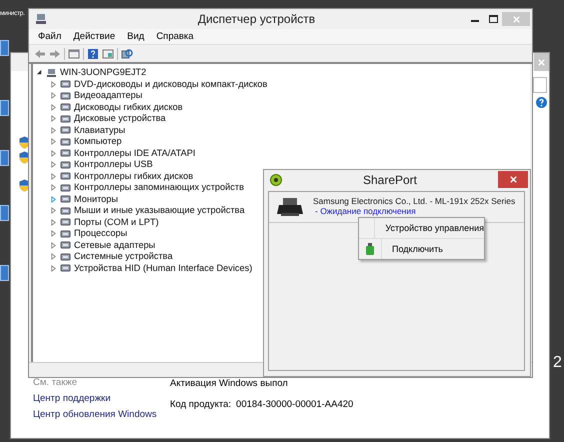 The width and height of the screenshot is (564, 442). What do you see at coordinates (39, 72) in the screenshot?
I see `expand-arrow-icon` at bounding box center [39, 72].